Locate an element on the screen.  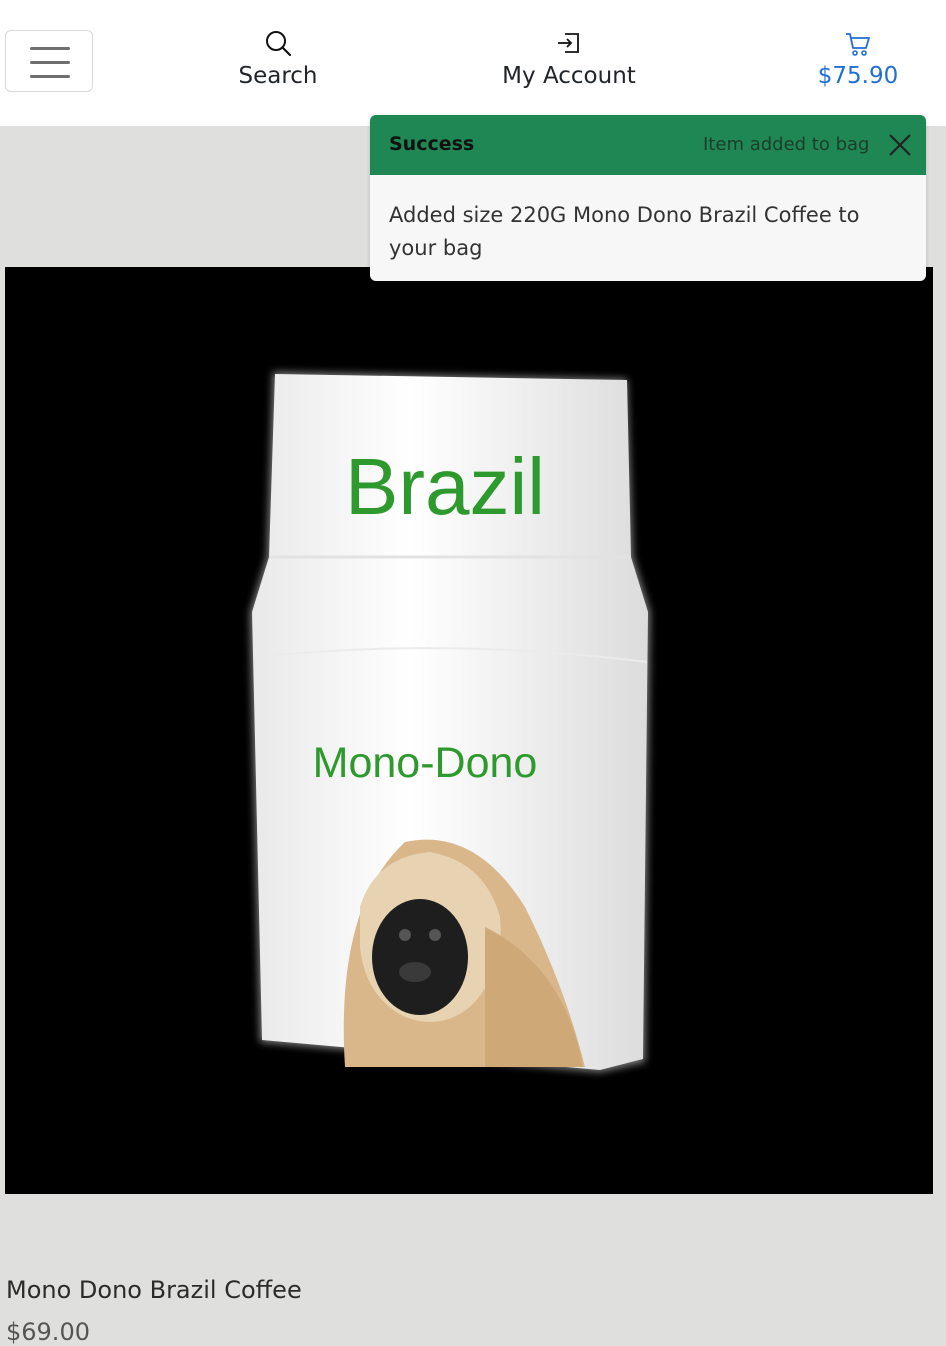
bag-text-top: Brazil is located at coordinates (445, 486).